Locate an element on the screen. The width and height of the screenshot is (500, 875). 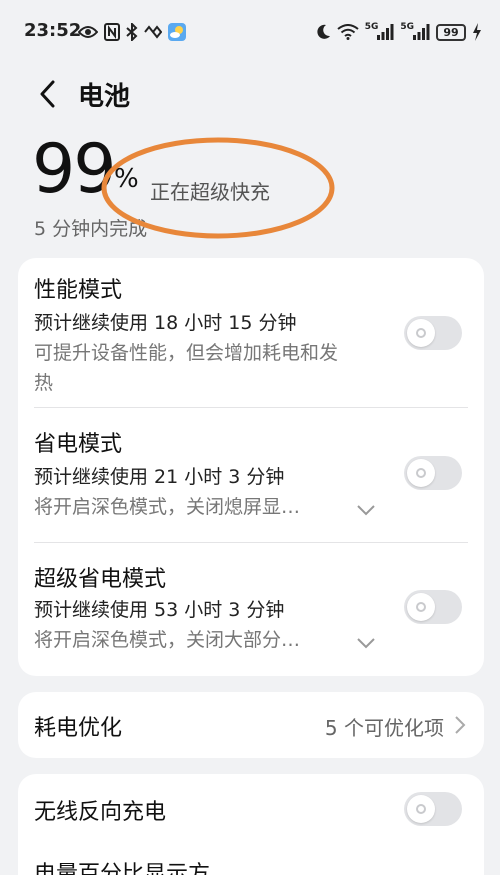
wireless-reverse-charging-toggle is located at coordinates (433, 809).